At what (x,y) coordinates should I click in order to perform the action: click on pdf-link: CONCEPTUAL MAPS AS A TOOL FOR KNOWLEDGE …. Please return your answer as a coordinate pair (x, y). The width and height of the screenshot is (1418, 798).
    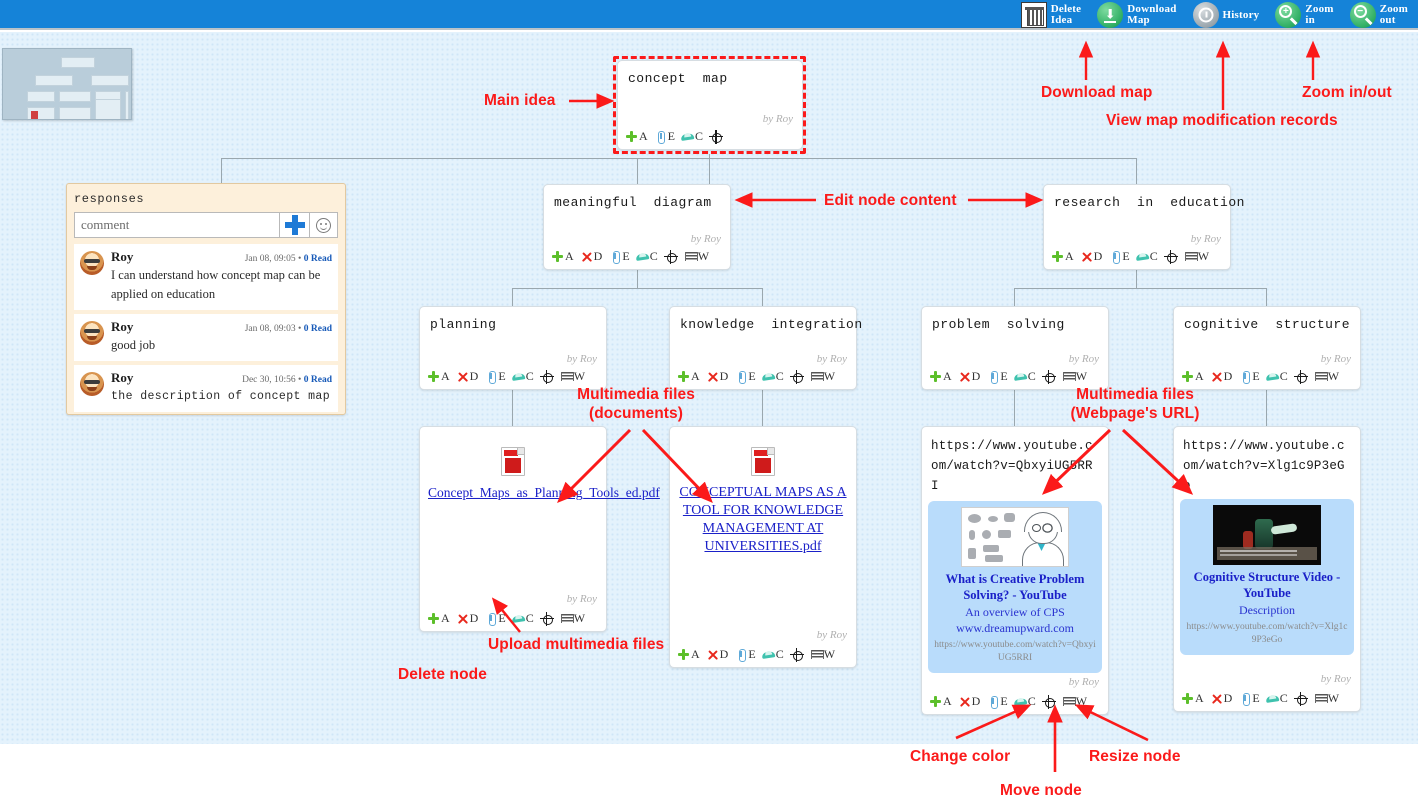
    Looking at the image, I should click on (763, 520).